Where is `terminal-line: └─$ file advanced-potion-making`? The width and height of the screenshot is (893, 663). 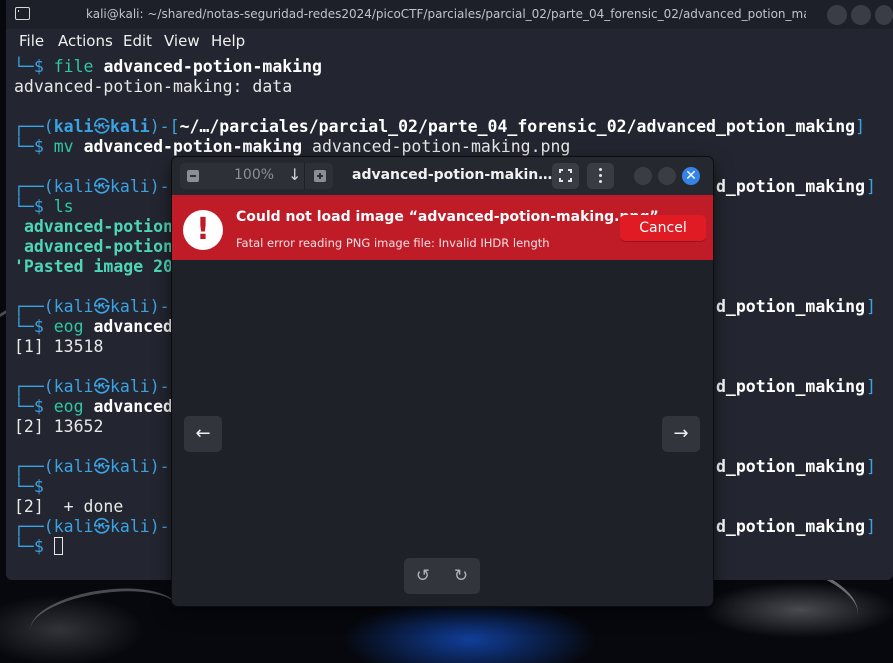 terminal-line: └─$ file advanced-potion-making is located at coordinates (168, 66).